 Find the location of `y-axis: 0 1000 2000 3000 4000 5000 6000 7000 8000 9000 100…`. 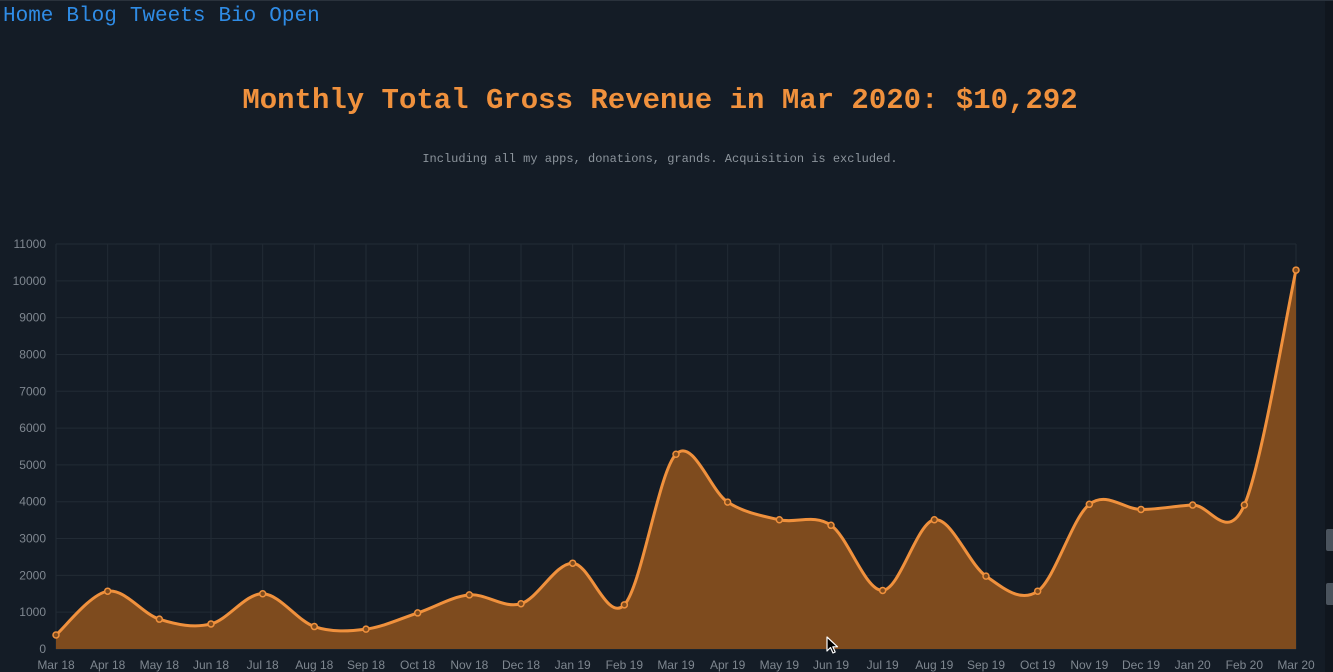

y-axis: 0 1000 2000 3000 4000 5000 6000 7000 8000 9000 100… is located at coordinates (30, 446).